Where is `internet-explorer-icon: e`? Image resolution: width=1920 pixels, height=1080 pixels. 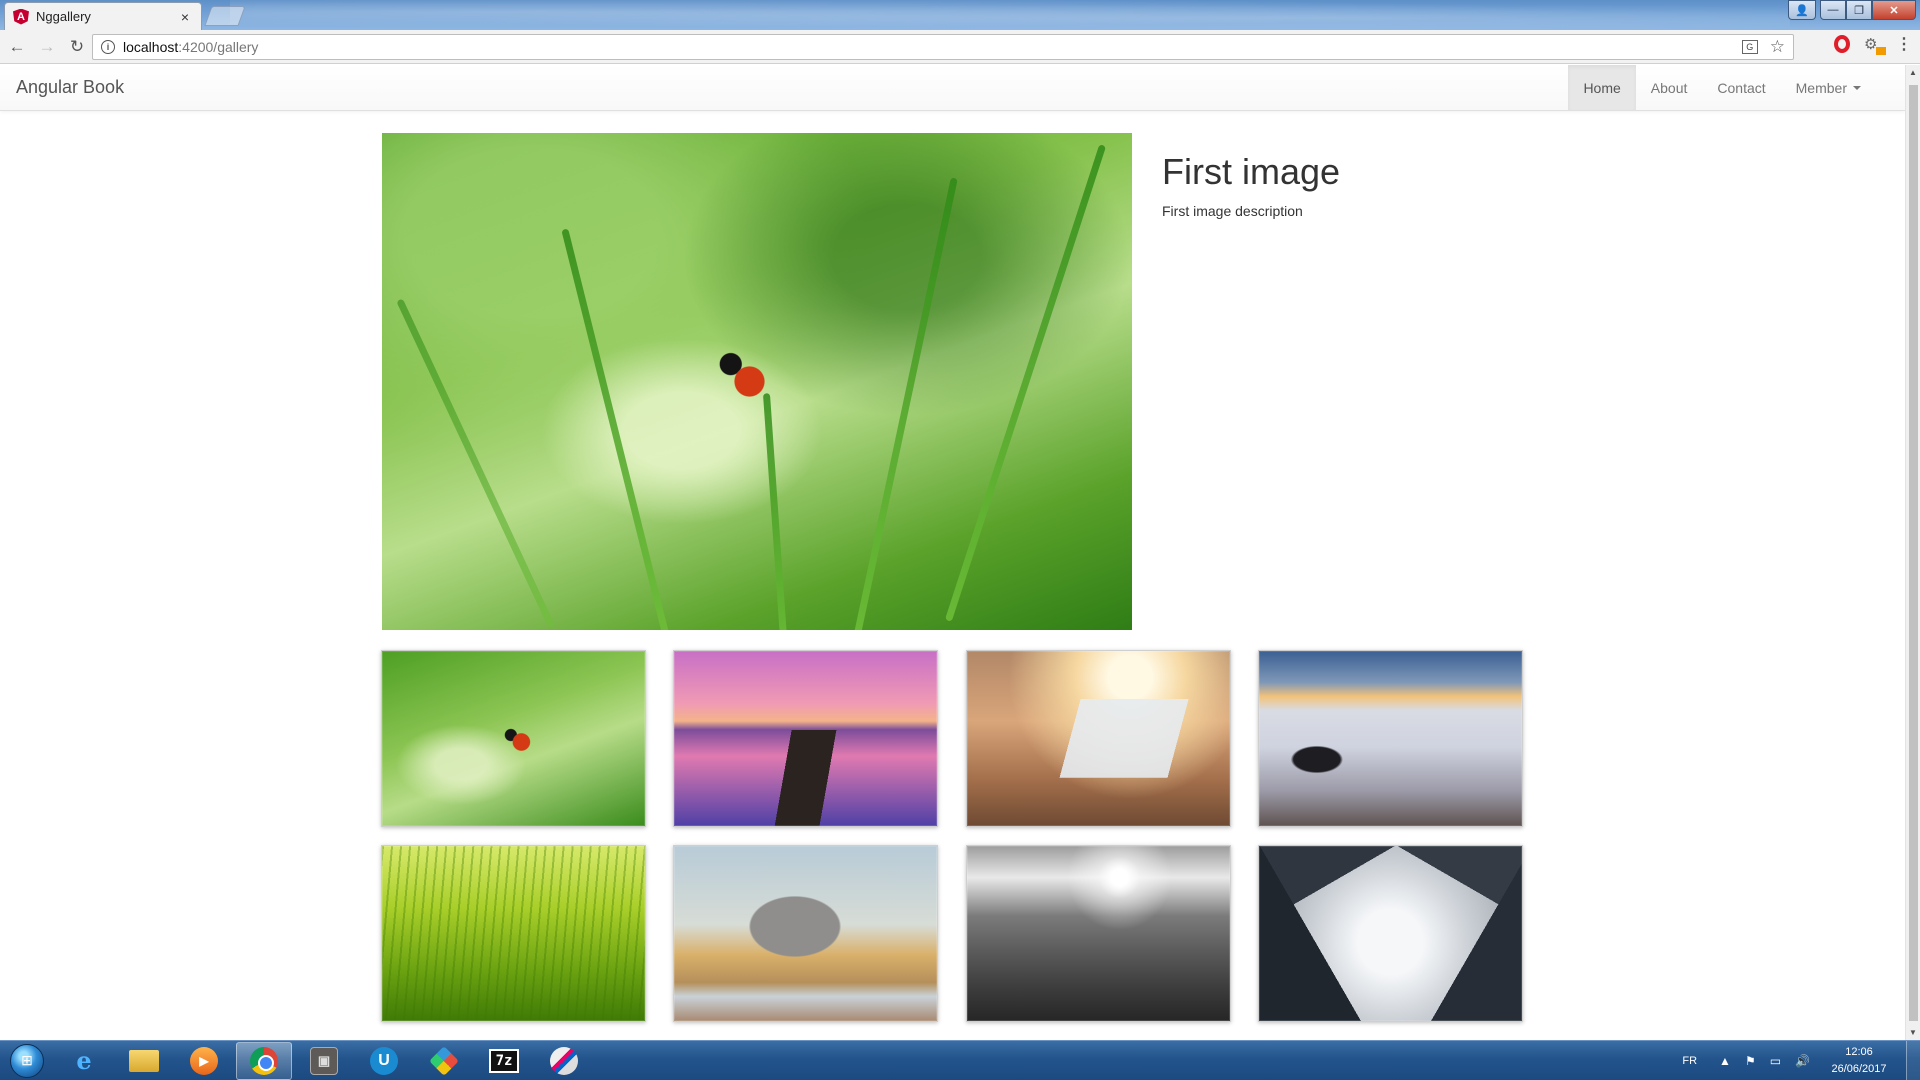
internet-explorer-icon: e is located at coordinates (84, 1060).